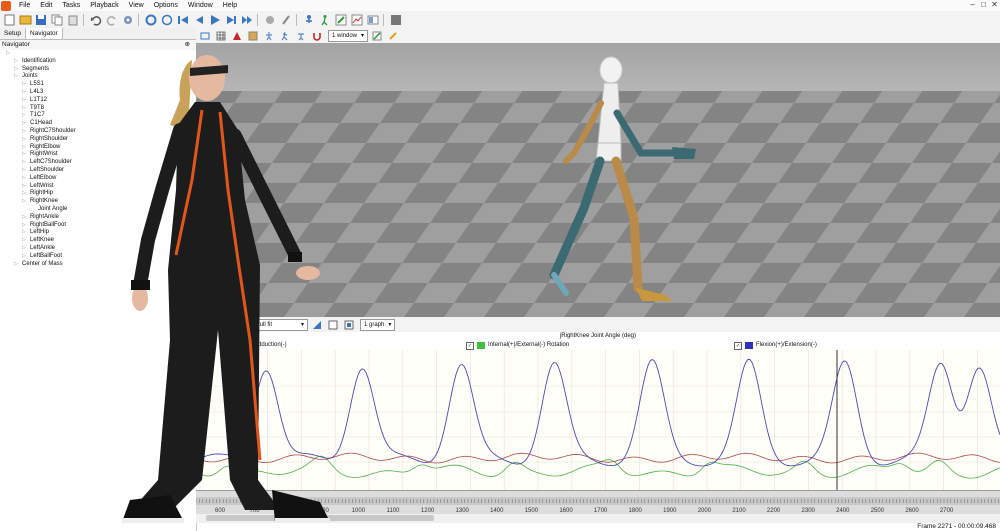 This screenshot has width=1000, height=531. Describe the element at coordinates (46, 5) in the screenshot. I see `menu-edit: Edit` at that location.